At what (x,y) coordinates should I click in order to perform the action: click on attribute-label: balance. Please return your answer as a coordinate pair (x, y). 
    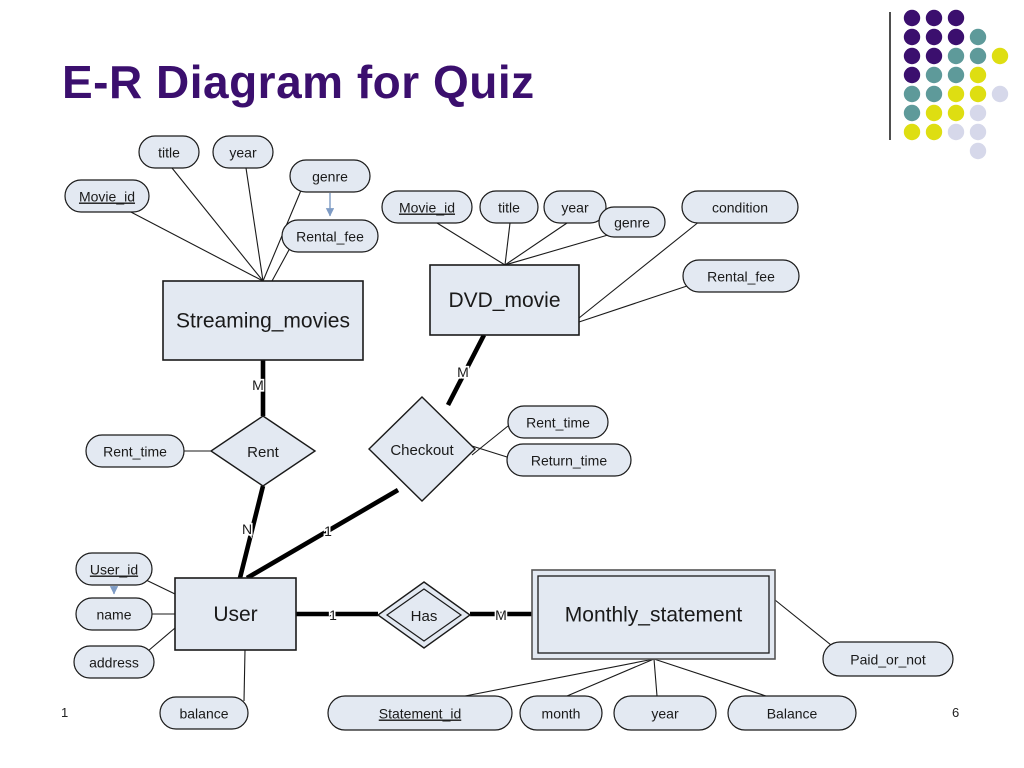
    Looking at the image, I should click on (203, 714).